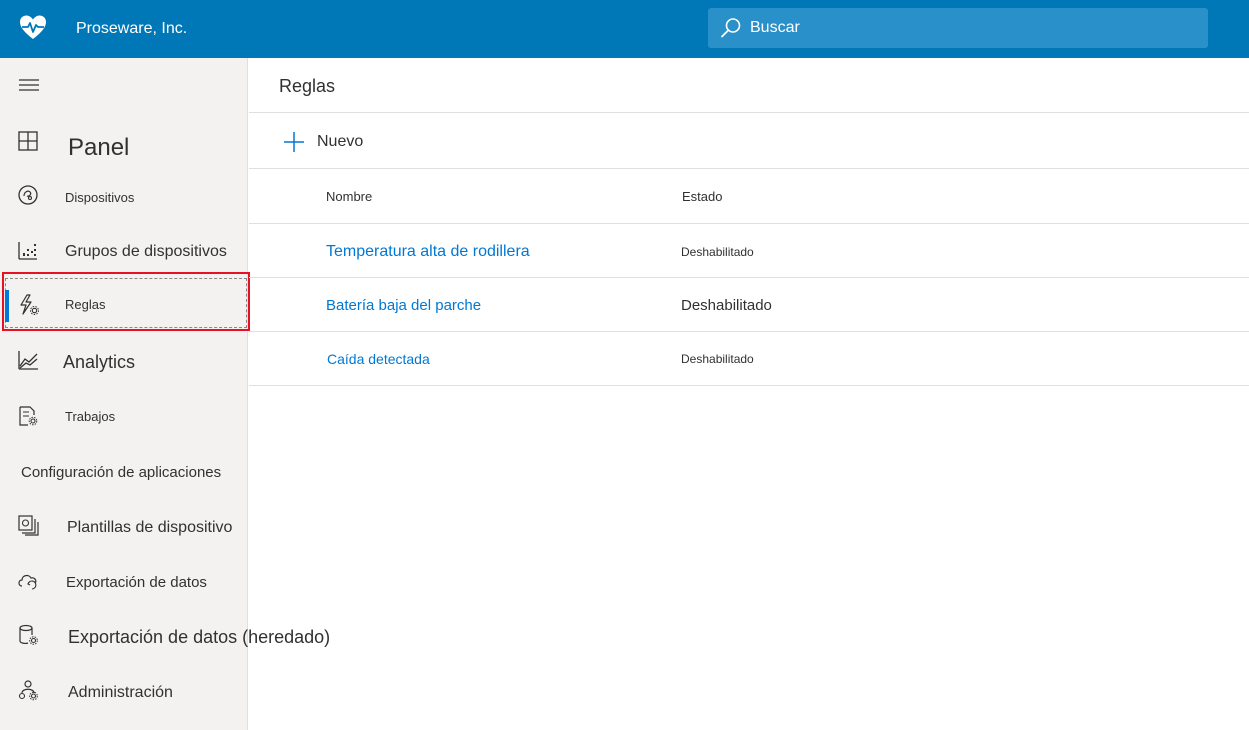  I want to click on search-box, so click(958, 28).